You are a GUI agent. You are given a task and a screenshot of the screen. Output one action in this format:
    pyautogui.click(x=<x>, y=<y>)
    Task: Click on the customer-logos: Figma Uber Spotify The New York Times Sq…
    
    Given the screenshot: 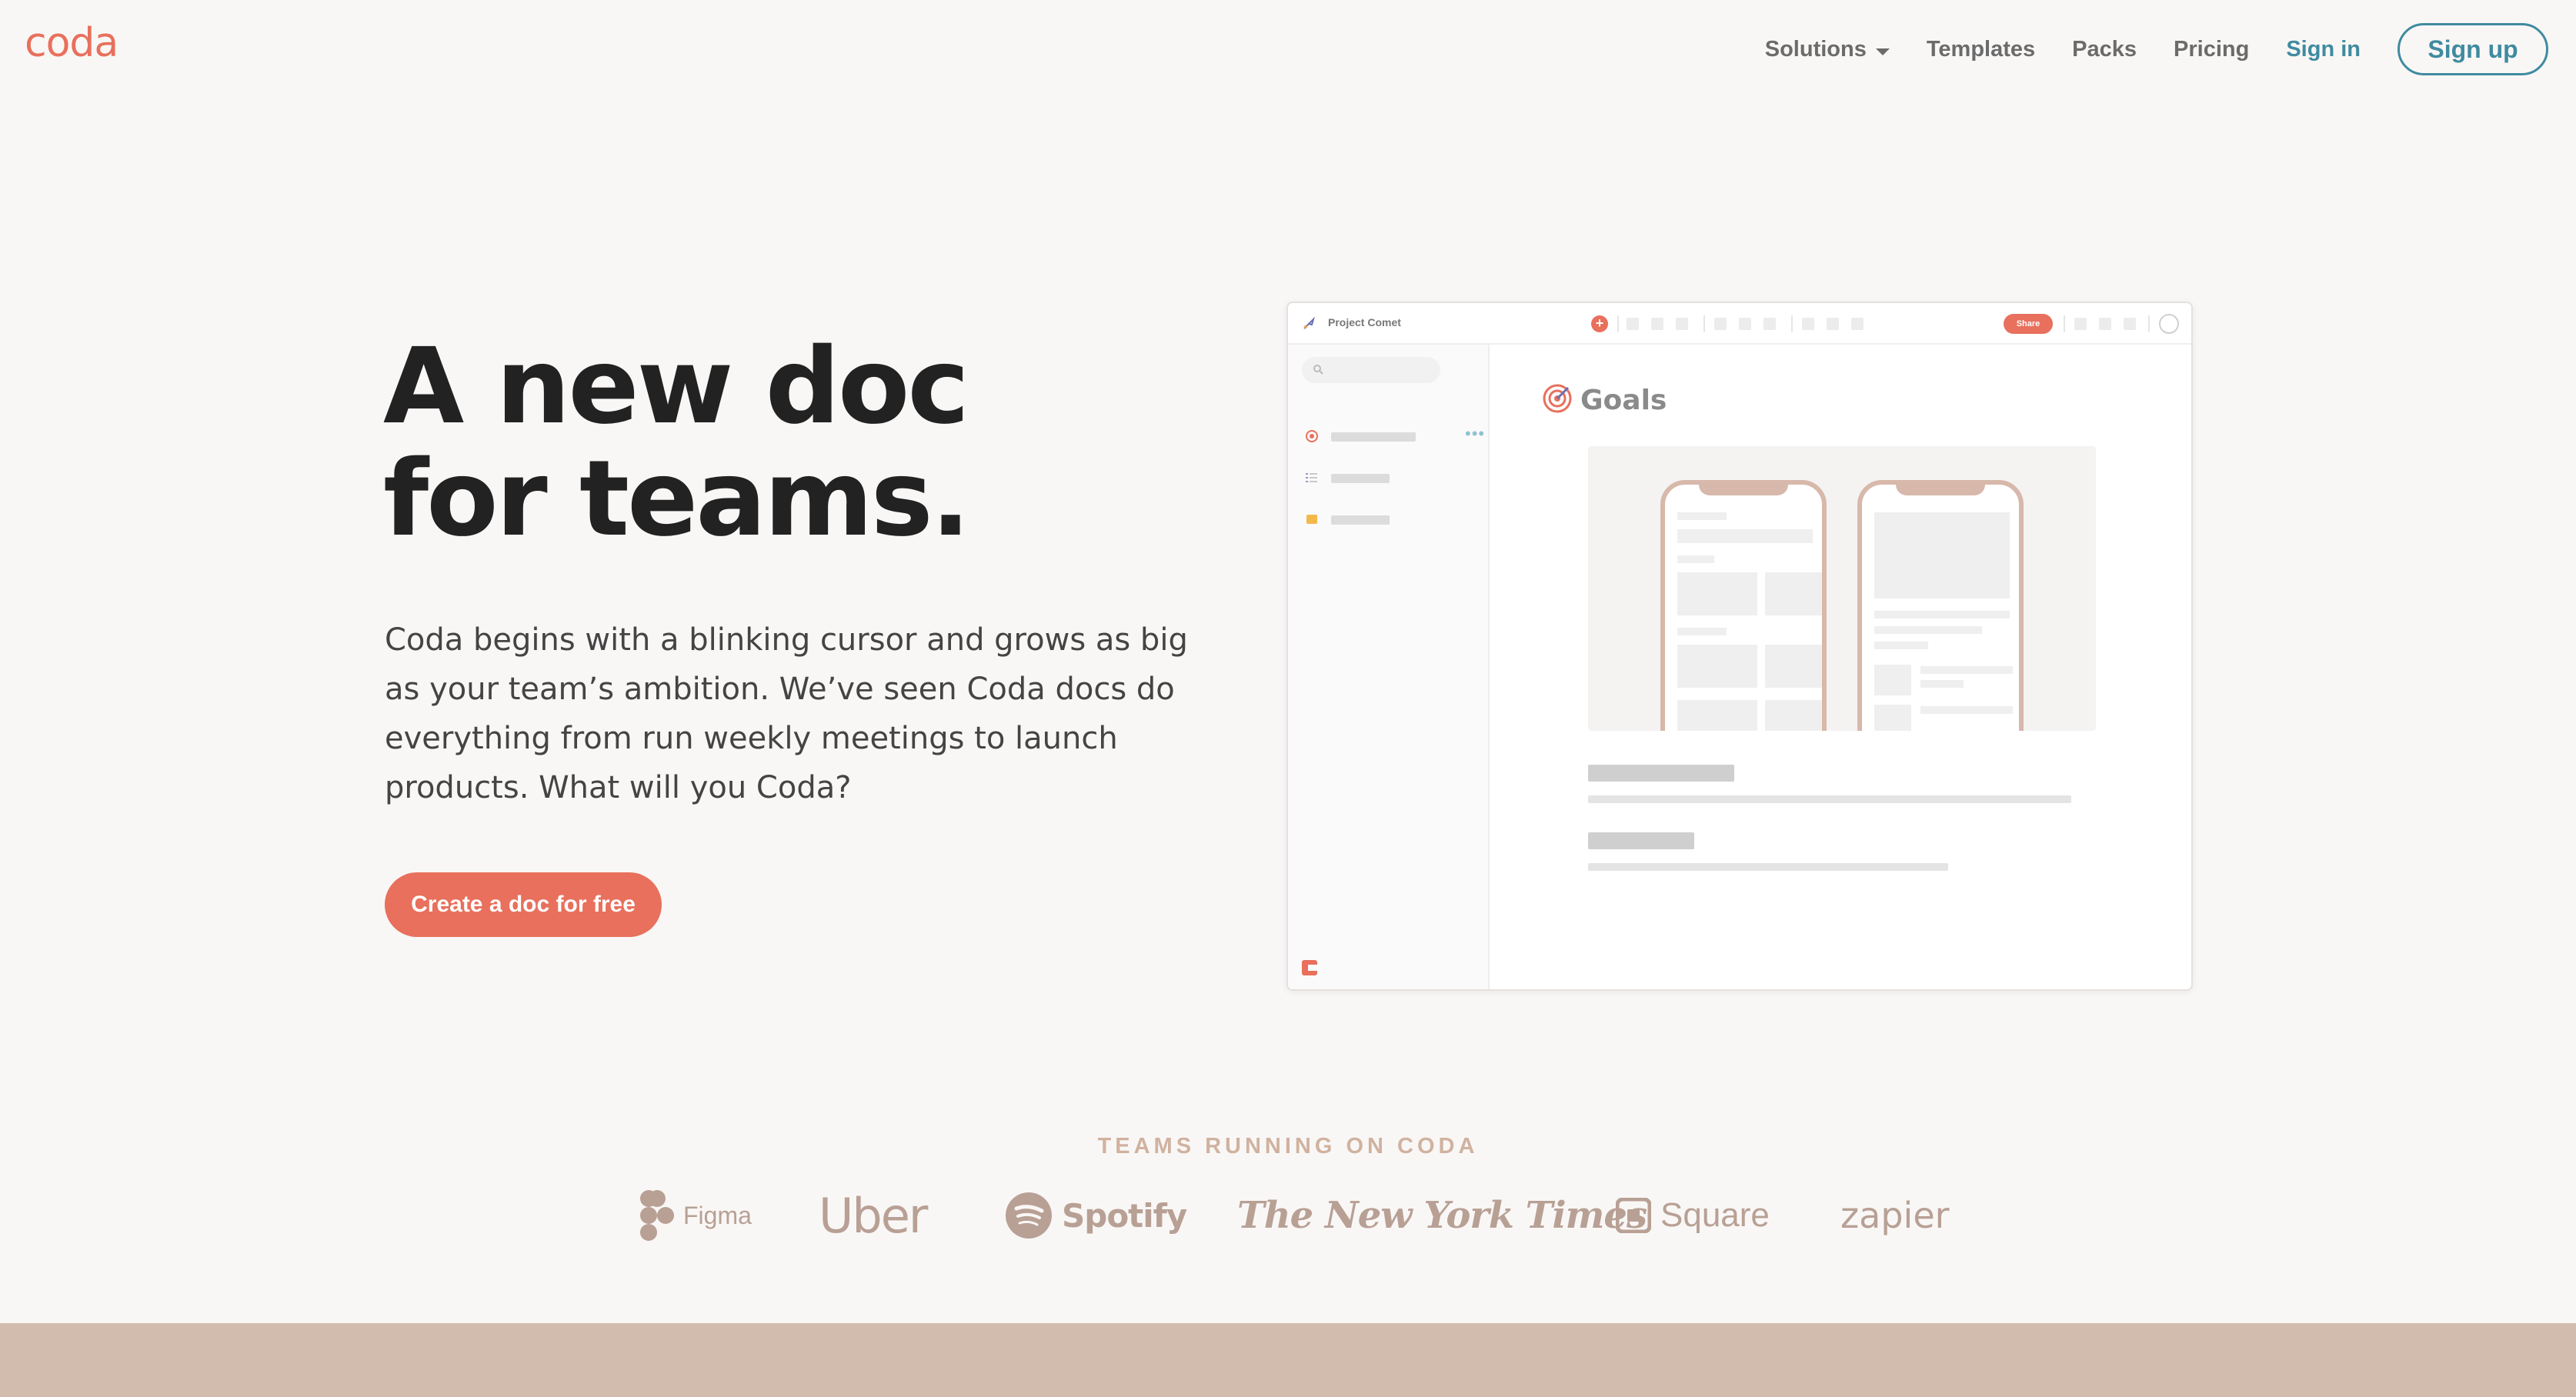 What is the action you would take?
    pyautogui.click(x=1288, y=1215)
    